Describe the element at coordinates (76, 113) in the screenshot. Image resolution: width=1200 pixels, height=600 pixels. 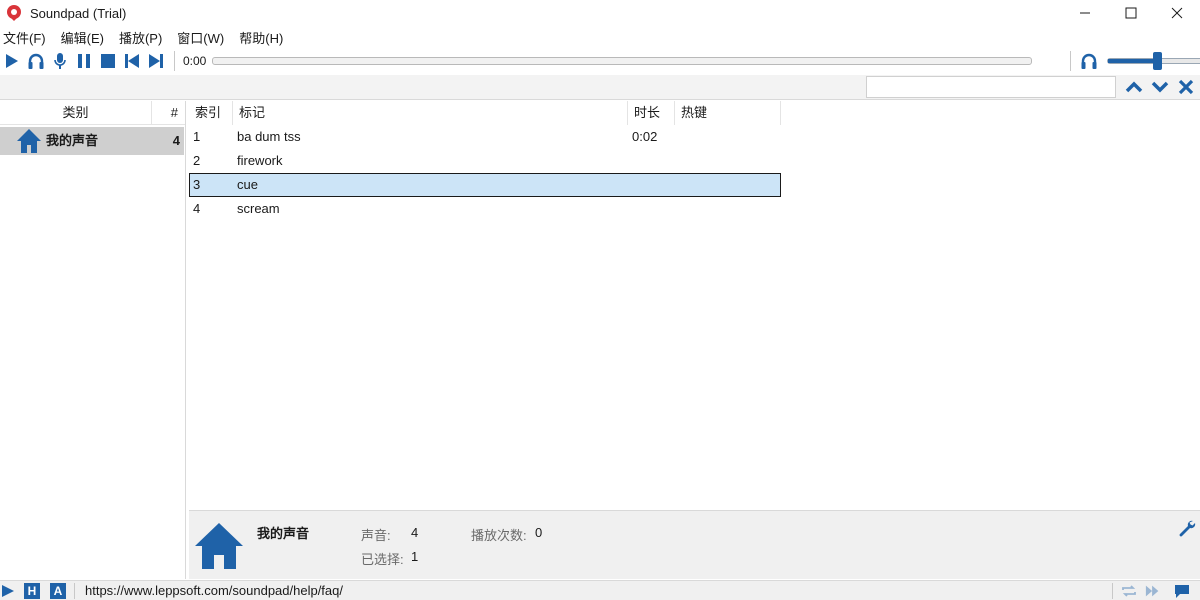
I see `column-header-category: 类别` at that location.